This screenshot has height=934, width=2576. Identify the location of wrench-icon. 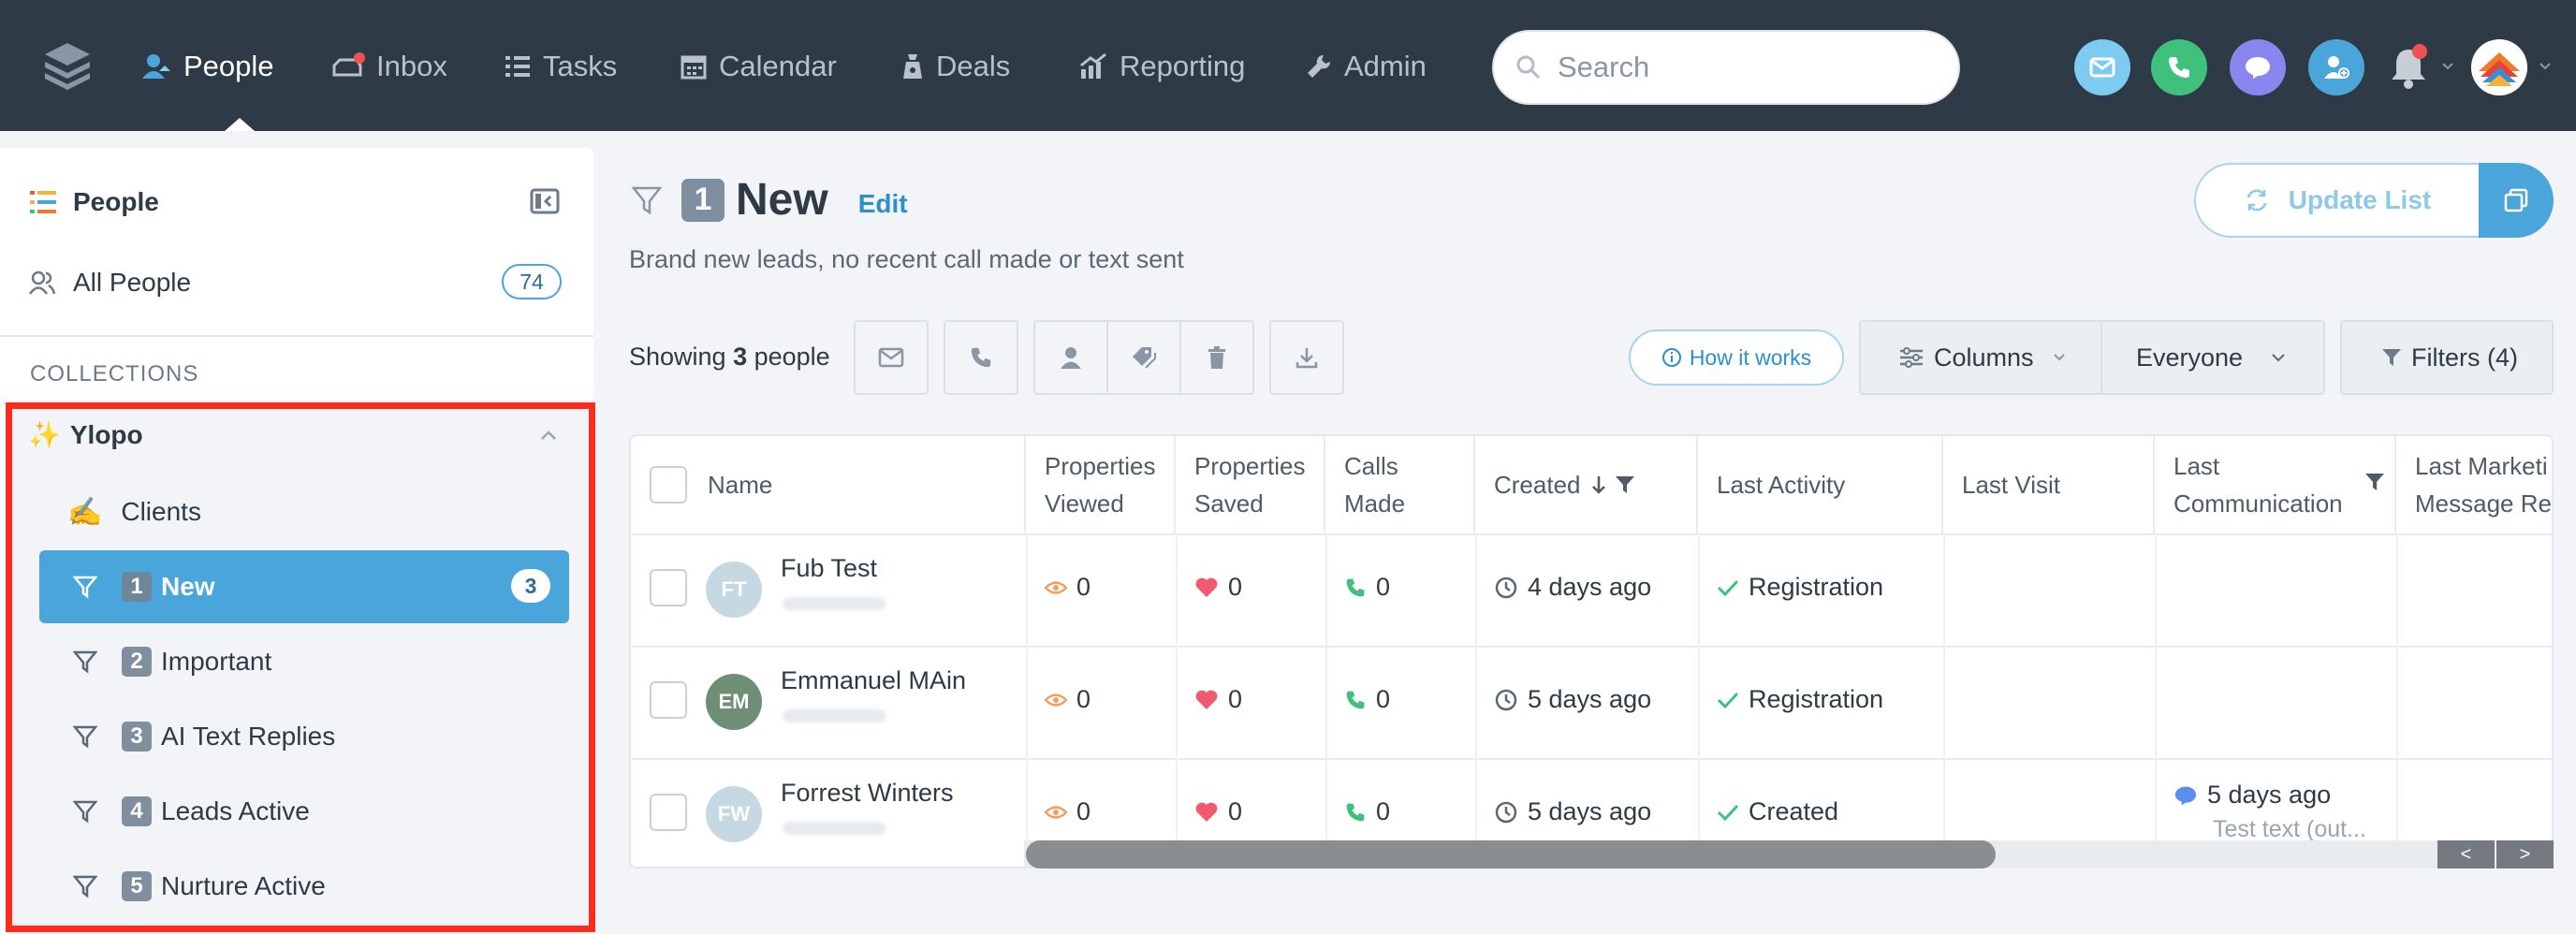
(1319, 66).